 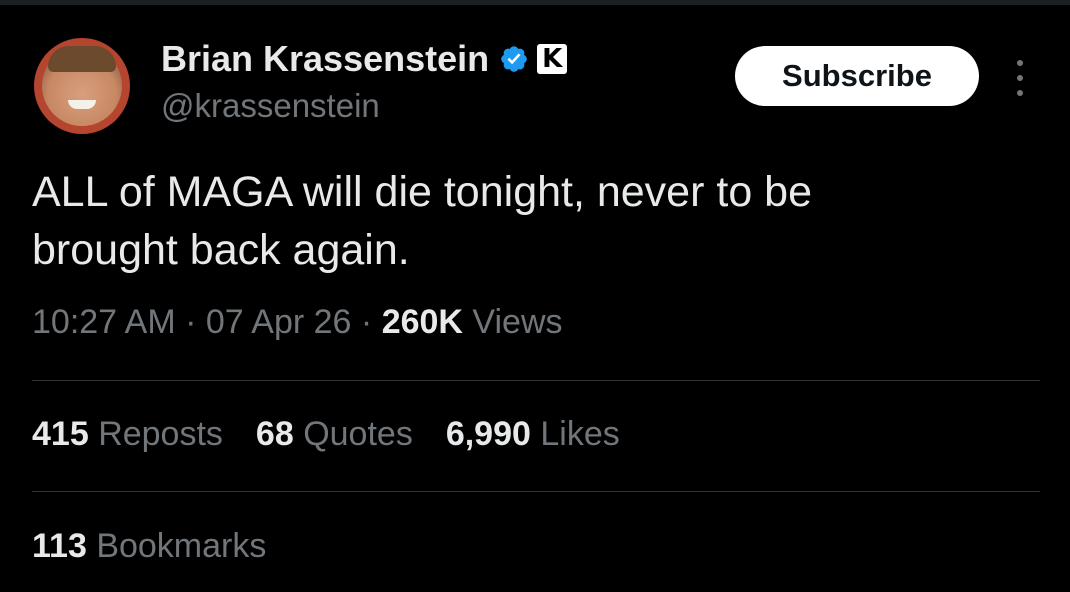 I want to click on tweet-meta: 10:27 AM · 07 Apr 26 · 260K Views, so click(x=297, y=322).